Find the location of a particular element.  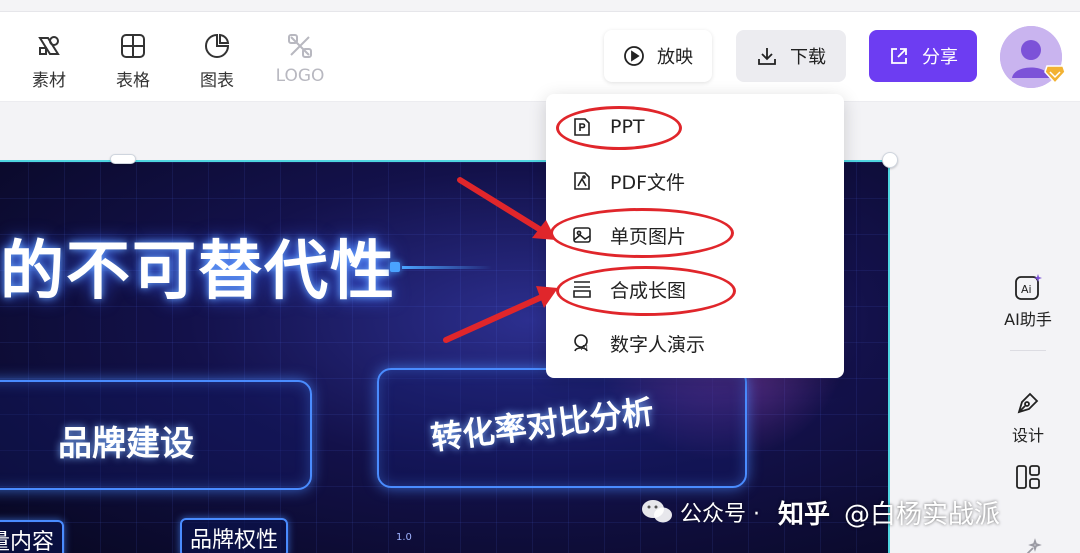

download-icon is located at coordinates (767, 56).